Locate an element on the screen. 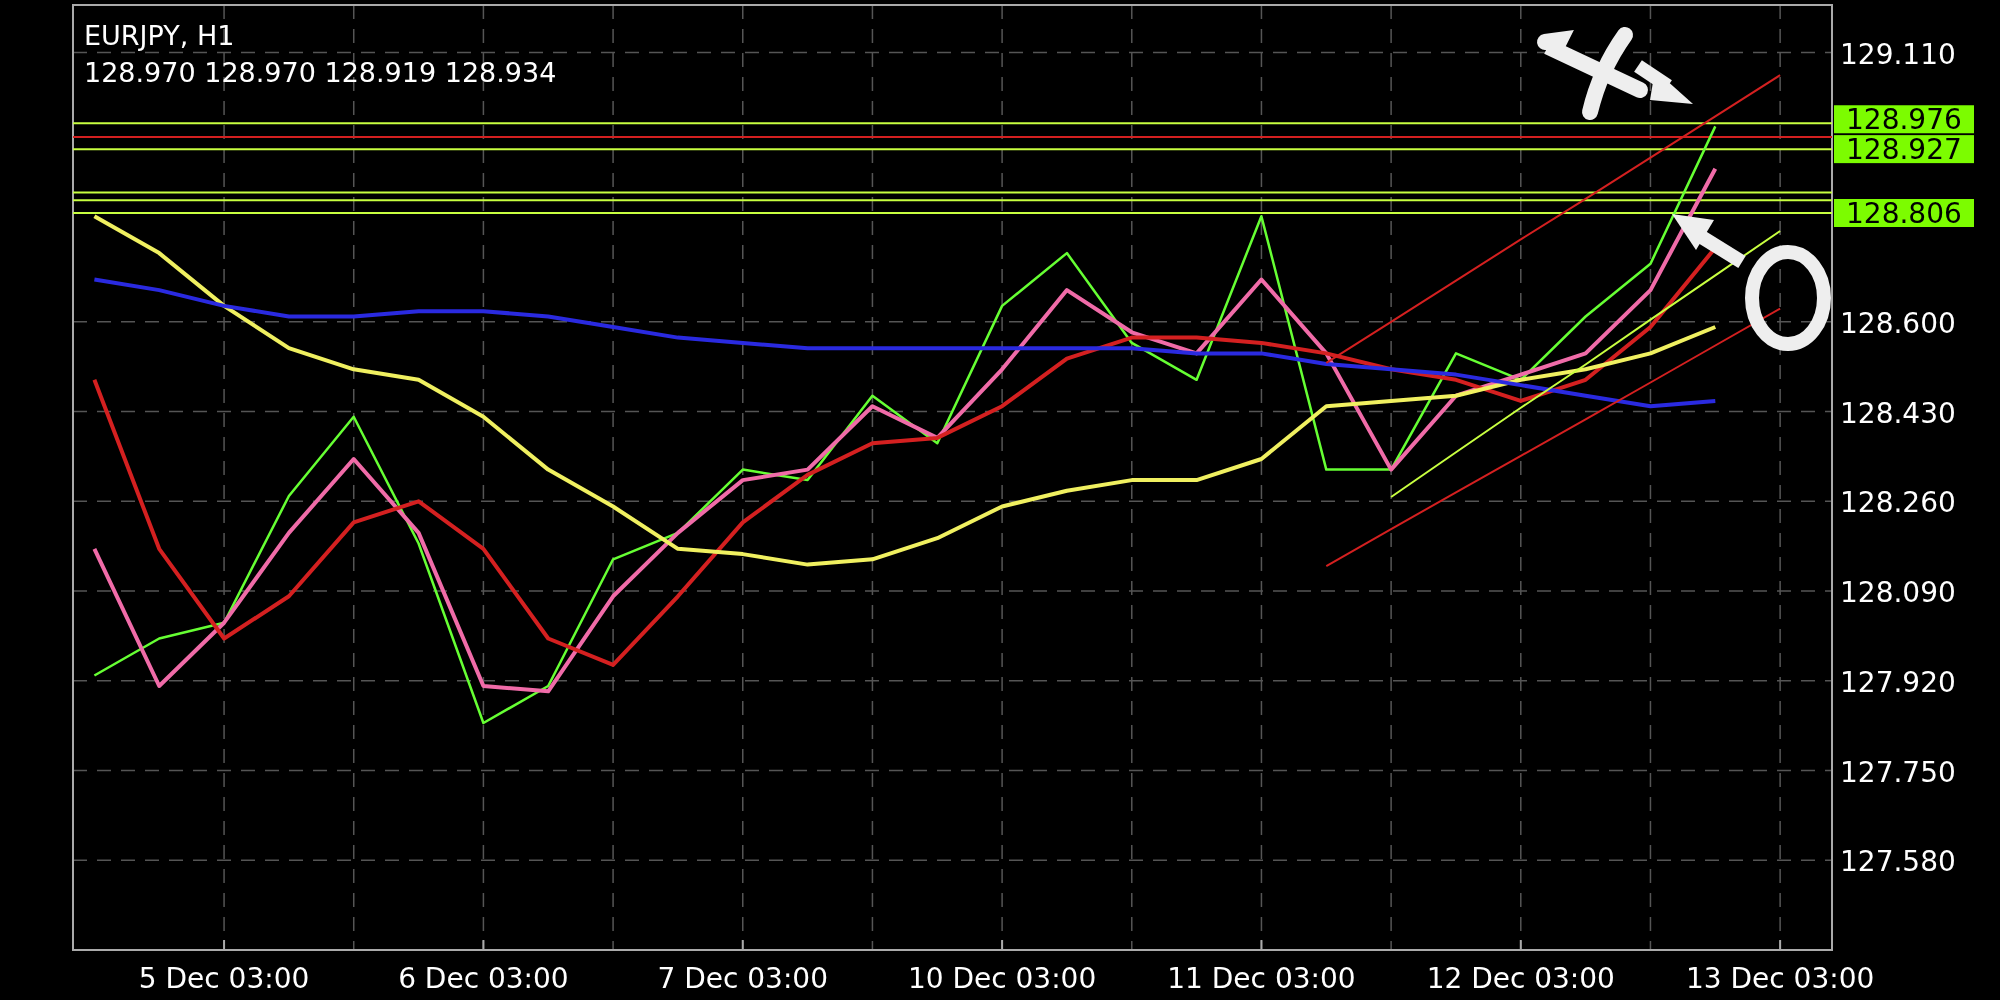  axis-label: 6 Dec 03:00 is located at coordinates (483, 978).